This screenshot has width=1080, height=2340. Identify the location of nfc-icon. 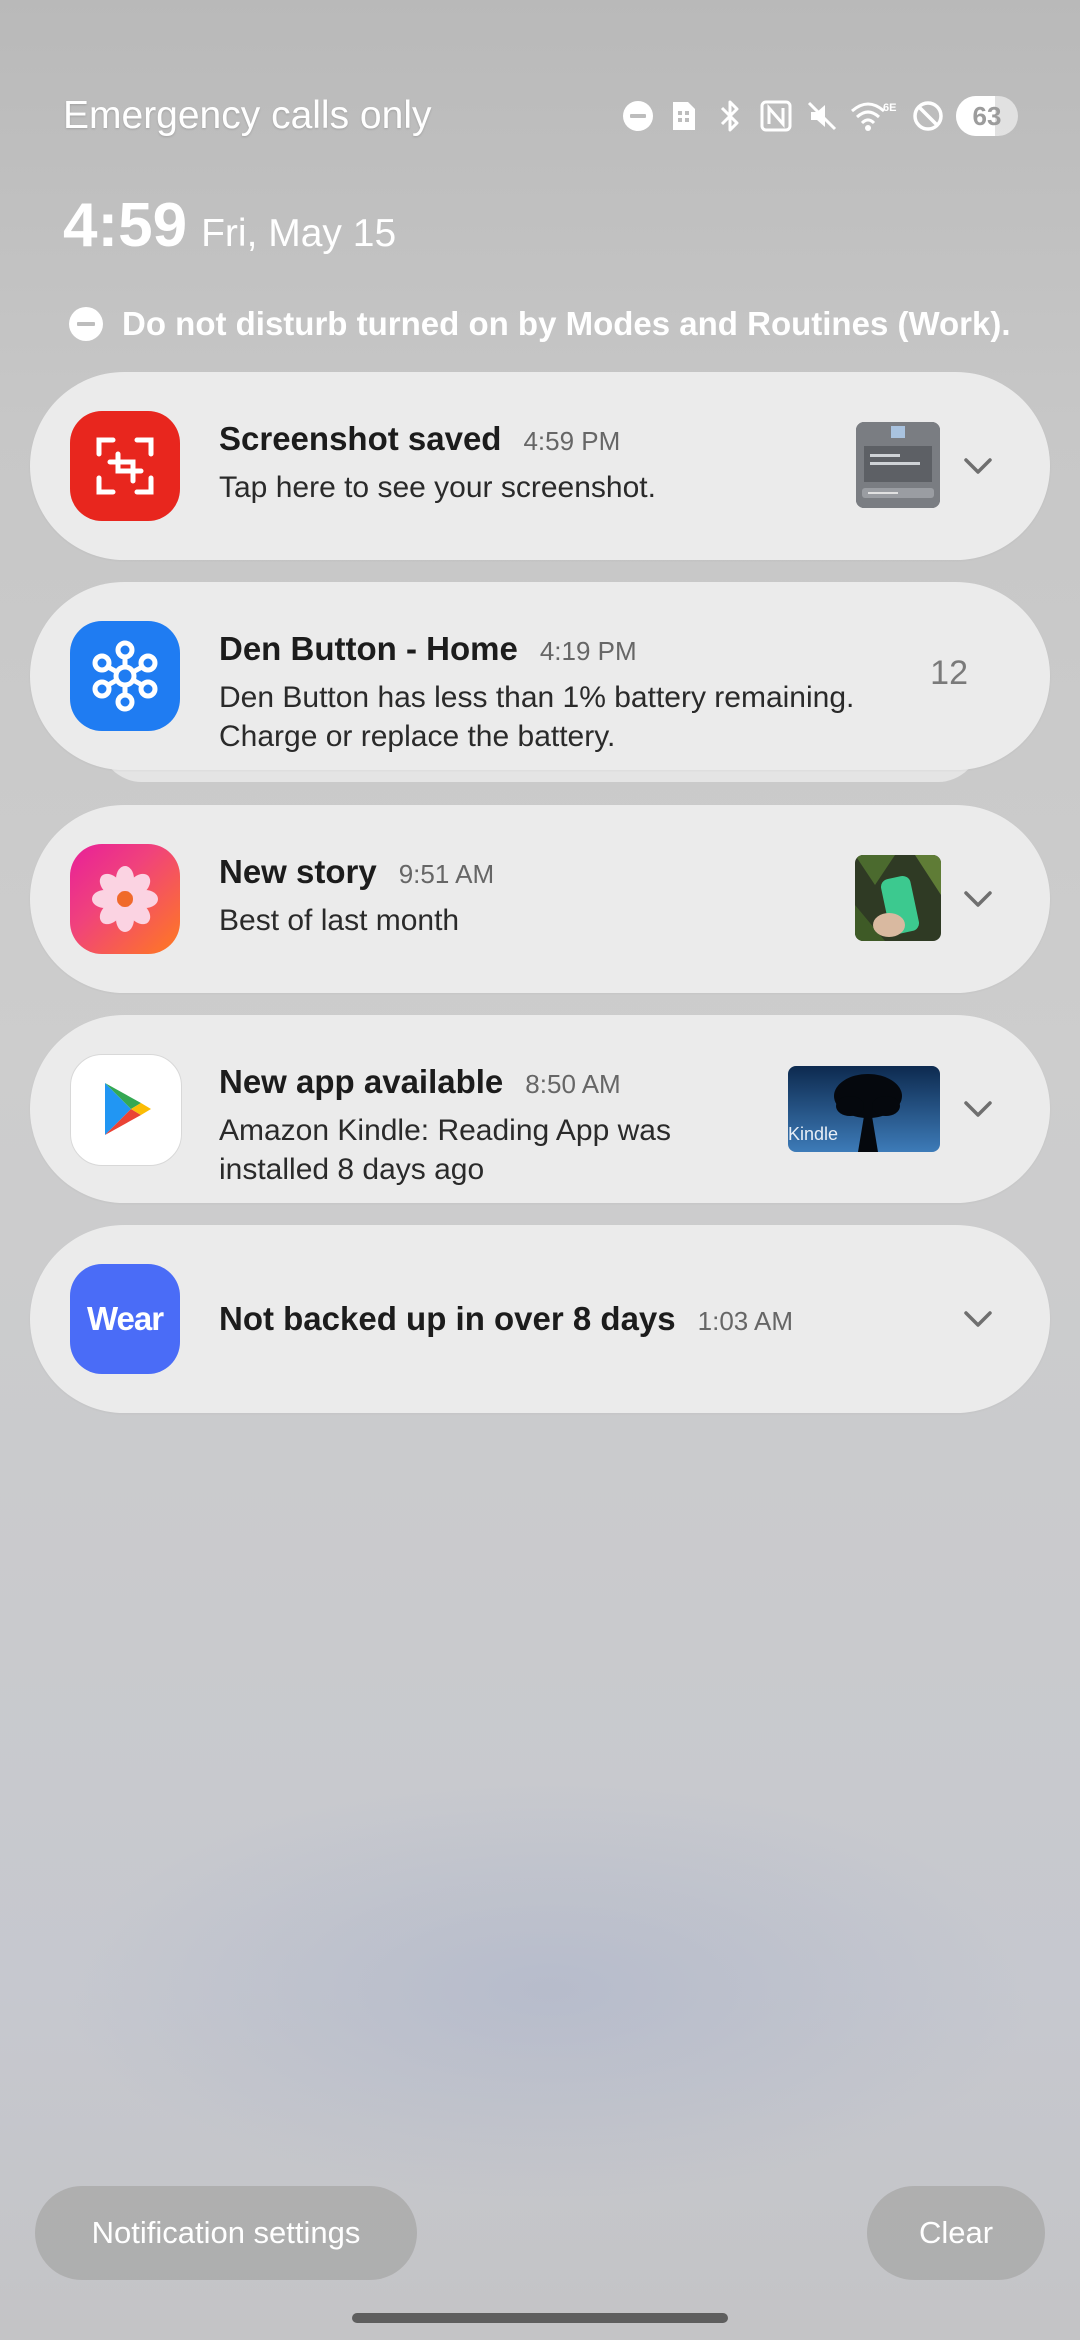
(776, 116).